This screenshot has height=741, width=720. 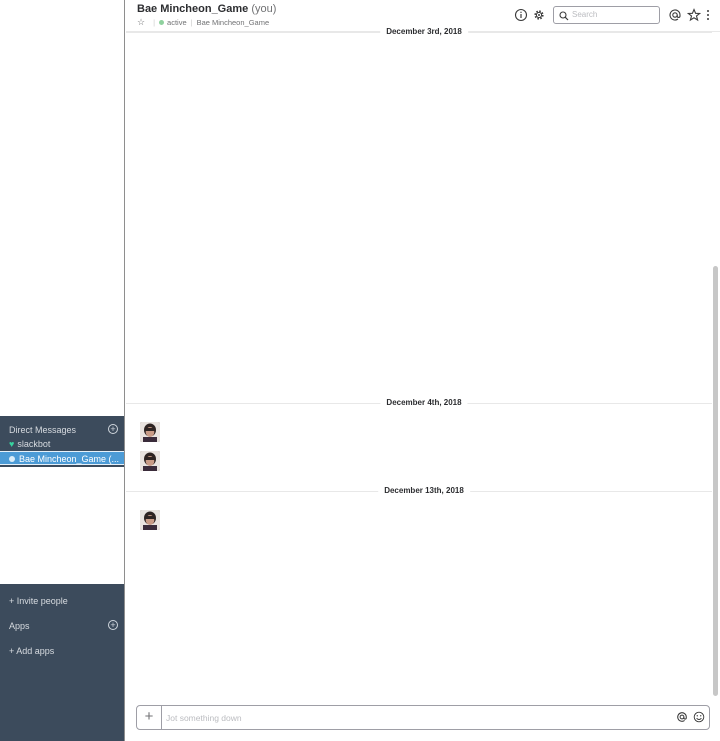 I want to click on invite-people-link: + Invite people, so click(x=38, y=601).